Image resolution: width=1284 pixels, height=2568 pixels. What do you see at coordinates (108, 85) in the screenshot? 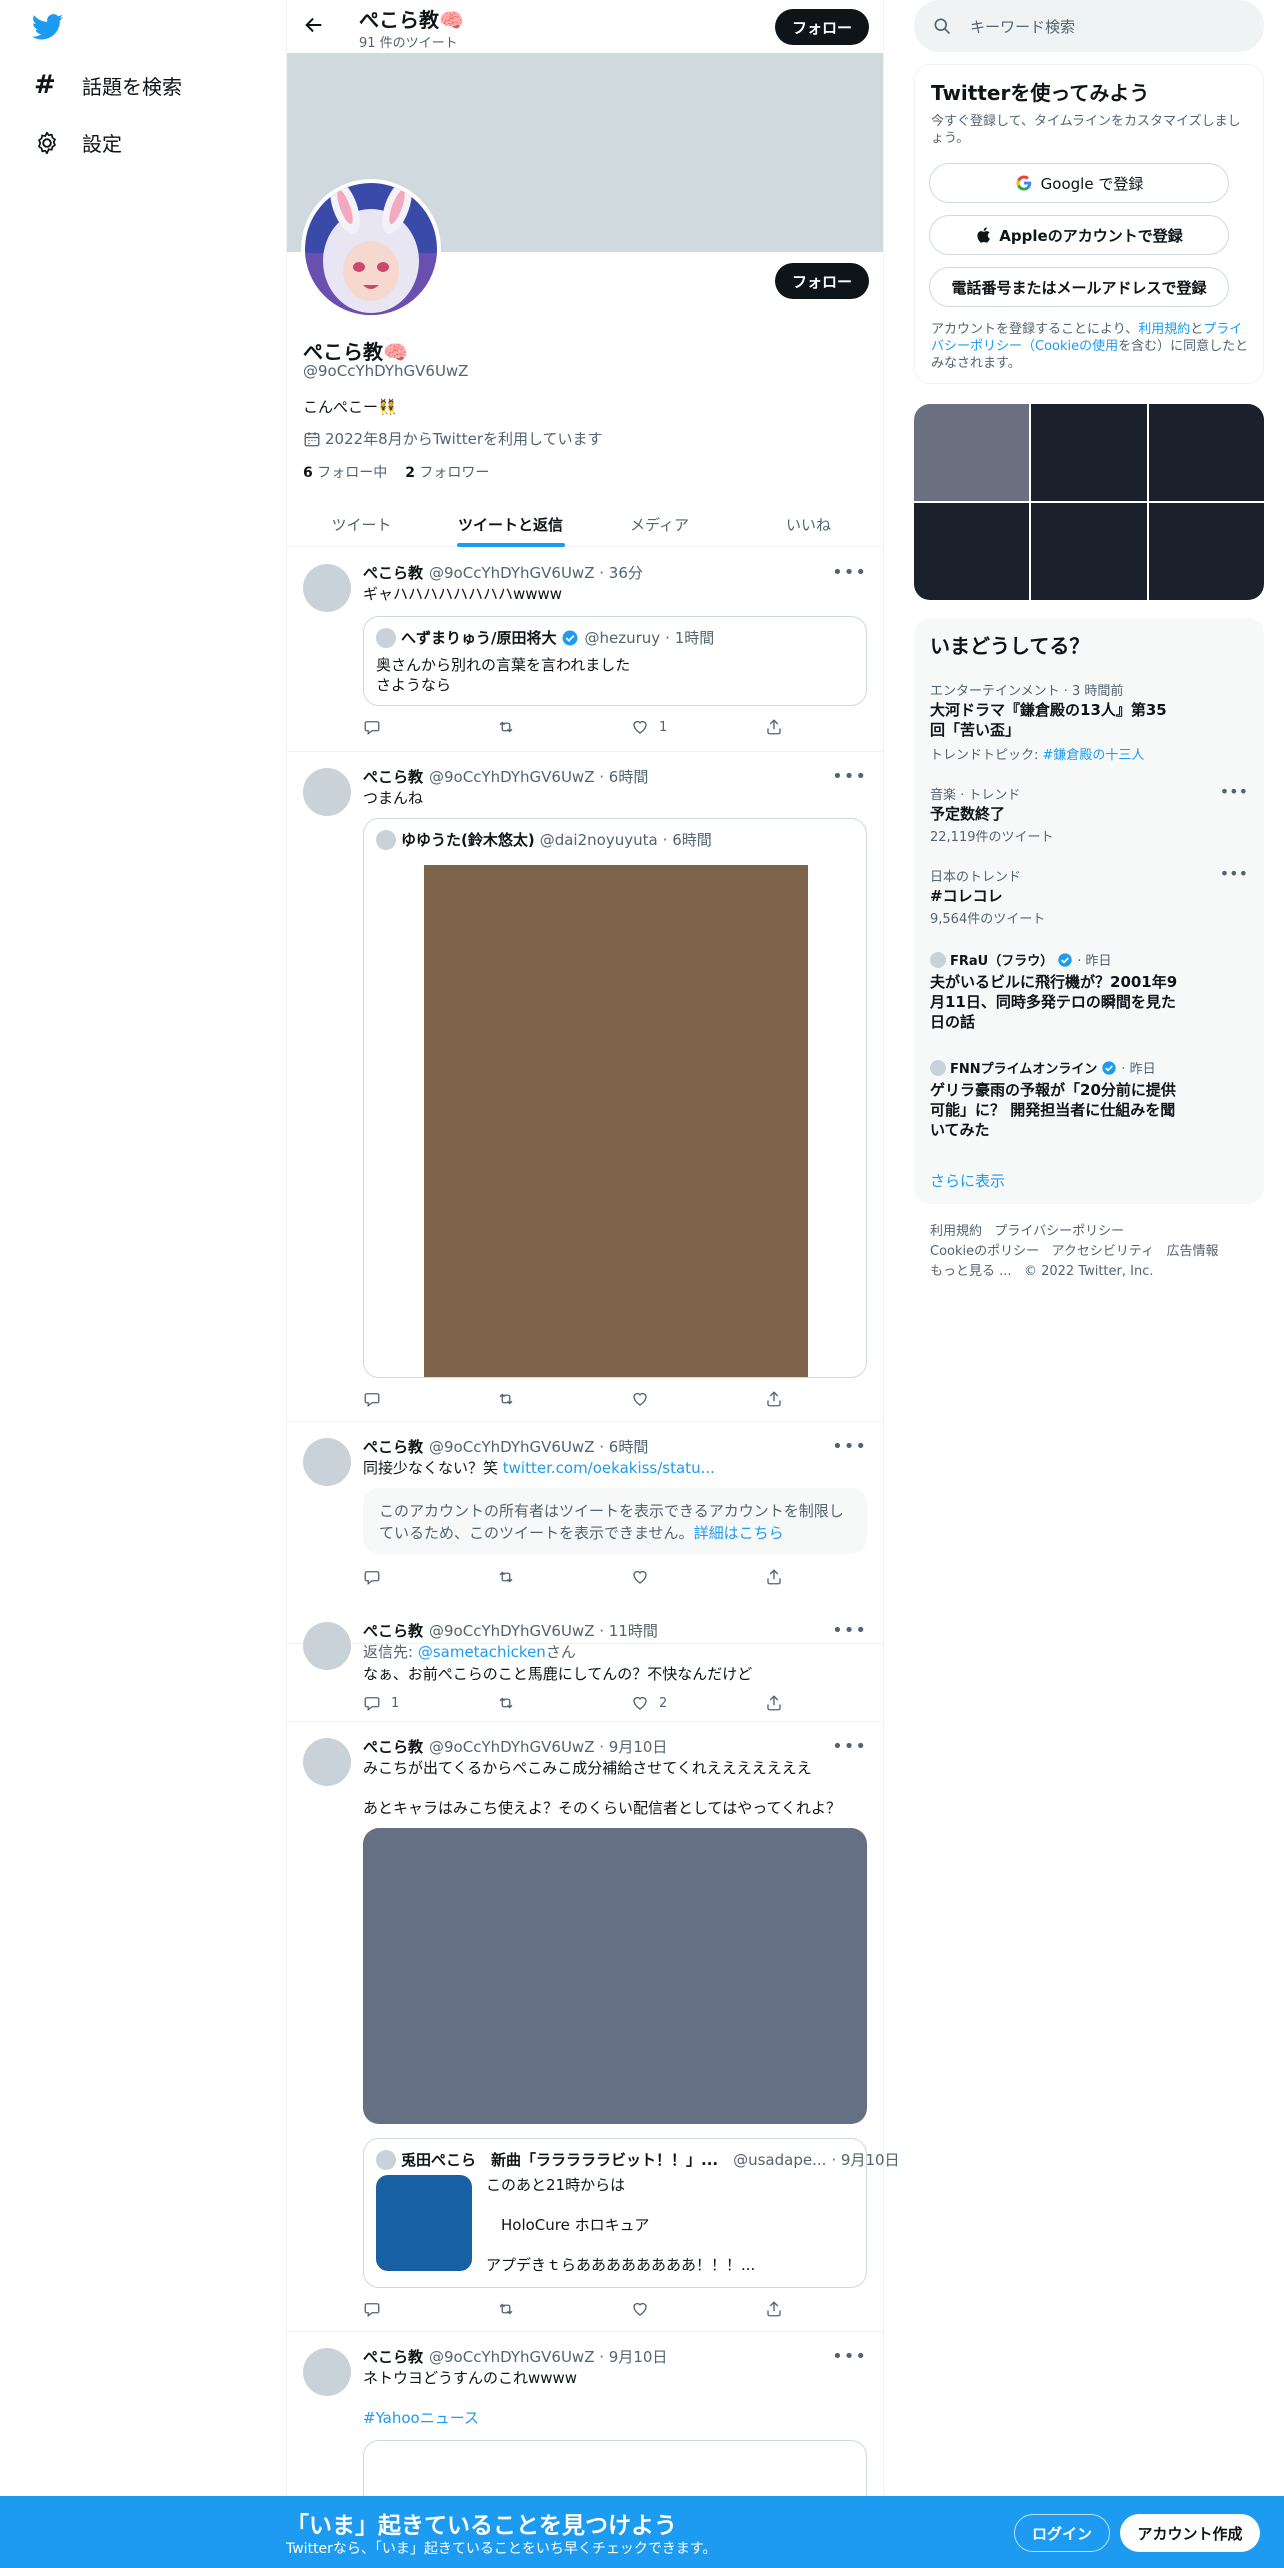
I see `nav-explore: # 話題を検索` at bounding box center [108, 85].